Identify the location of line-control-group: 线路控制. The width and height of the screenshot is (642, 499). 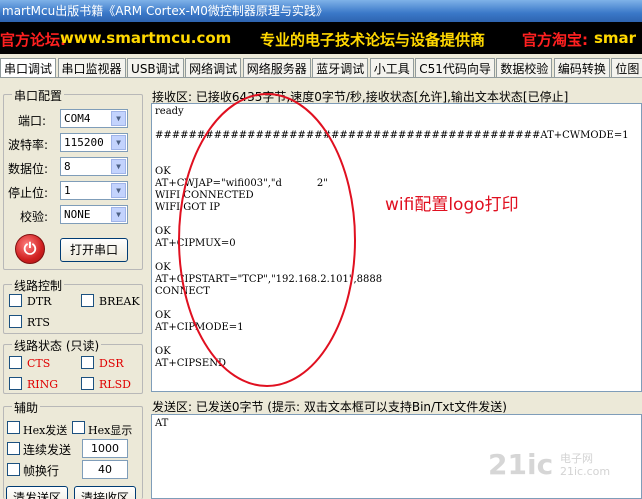
(73, 305).